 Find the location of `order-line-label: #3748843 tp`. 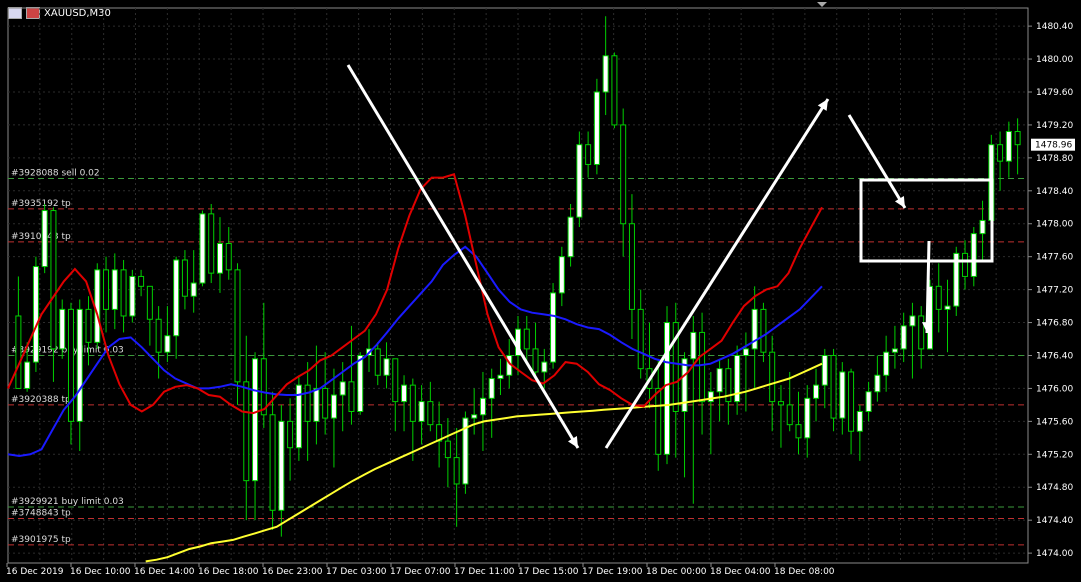

order-line-label: #3748843 tp is located at coordinates (41, 514).